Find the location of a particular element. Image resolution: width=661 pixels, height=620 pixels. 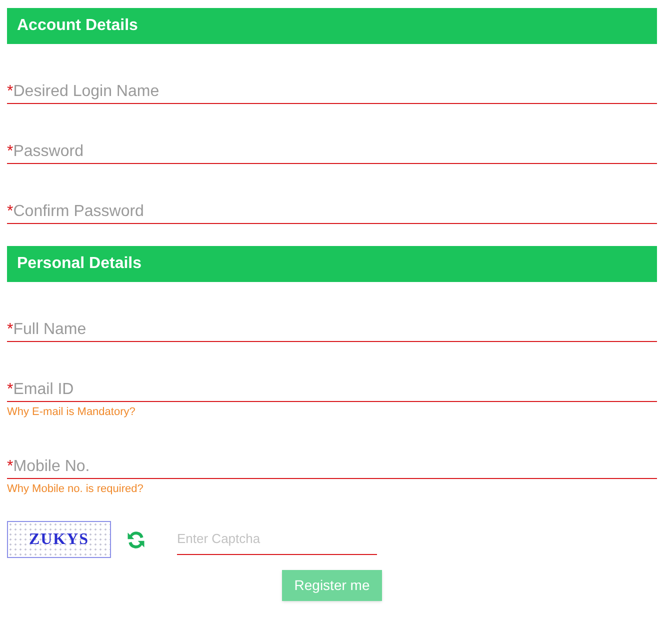

help-link: Why E-mail is Mandatory? is located at coordinates (332, 412).